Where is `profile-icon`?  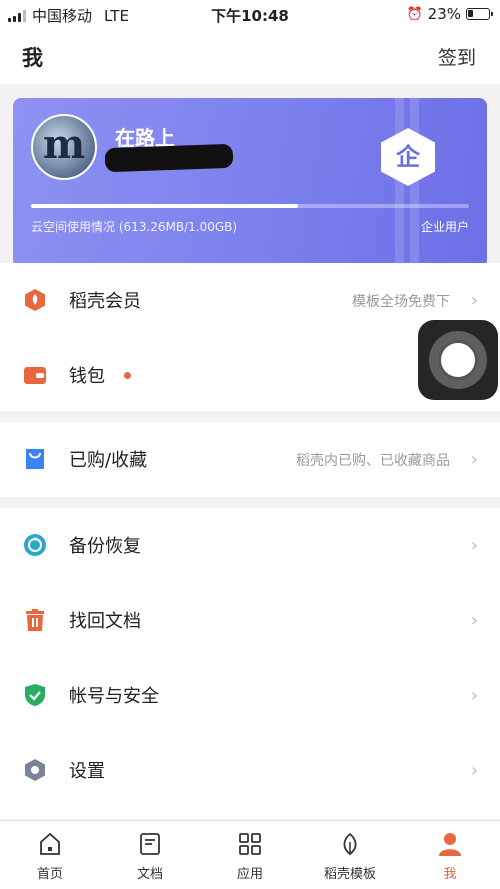 profile-icon is located at coordinates (450, 844).